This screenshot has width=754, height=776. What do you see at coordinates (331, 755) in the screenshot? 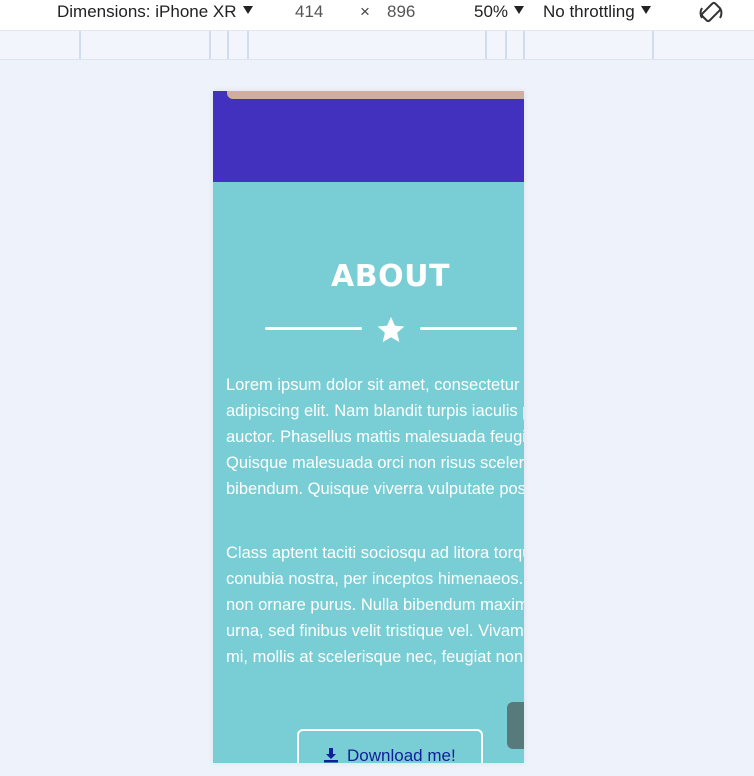
I see `download-icon` at bounding box center [331, 755].